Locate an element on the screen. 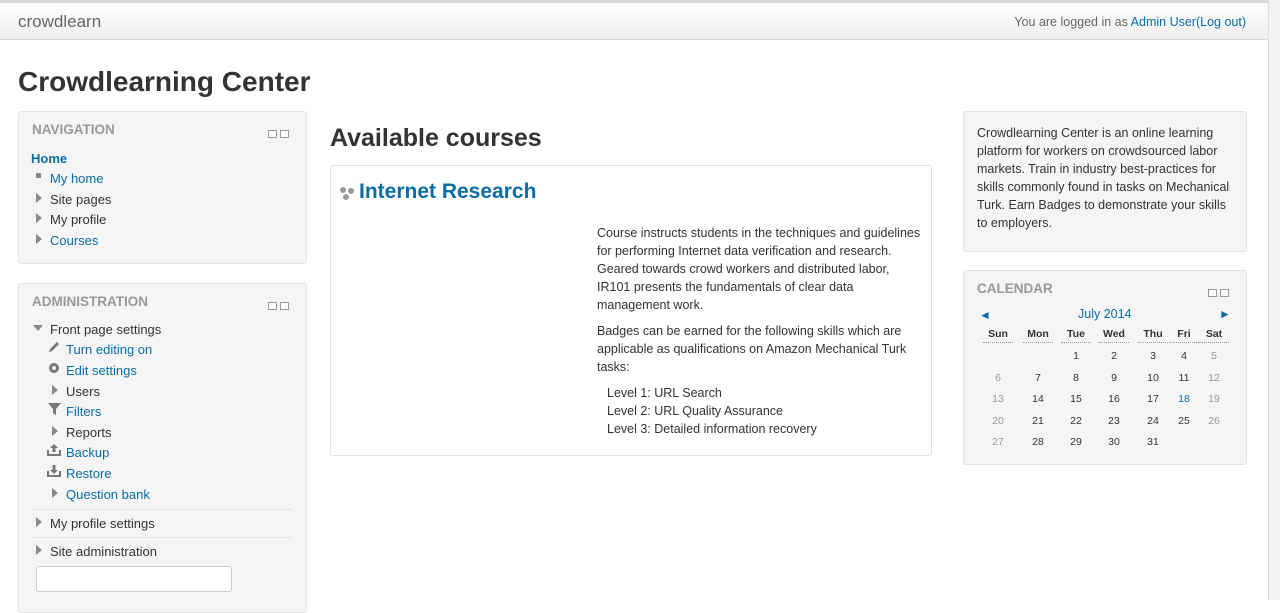  calendar-day: 30 is located at coordinates (1114, 442).